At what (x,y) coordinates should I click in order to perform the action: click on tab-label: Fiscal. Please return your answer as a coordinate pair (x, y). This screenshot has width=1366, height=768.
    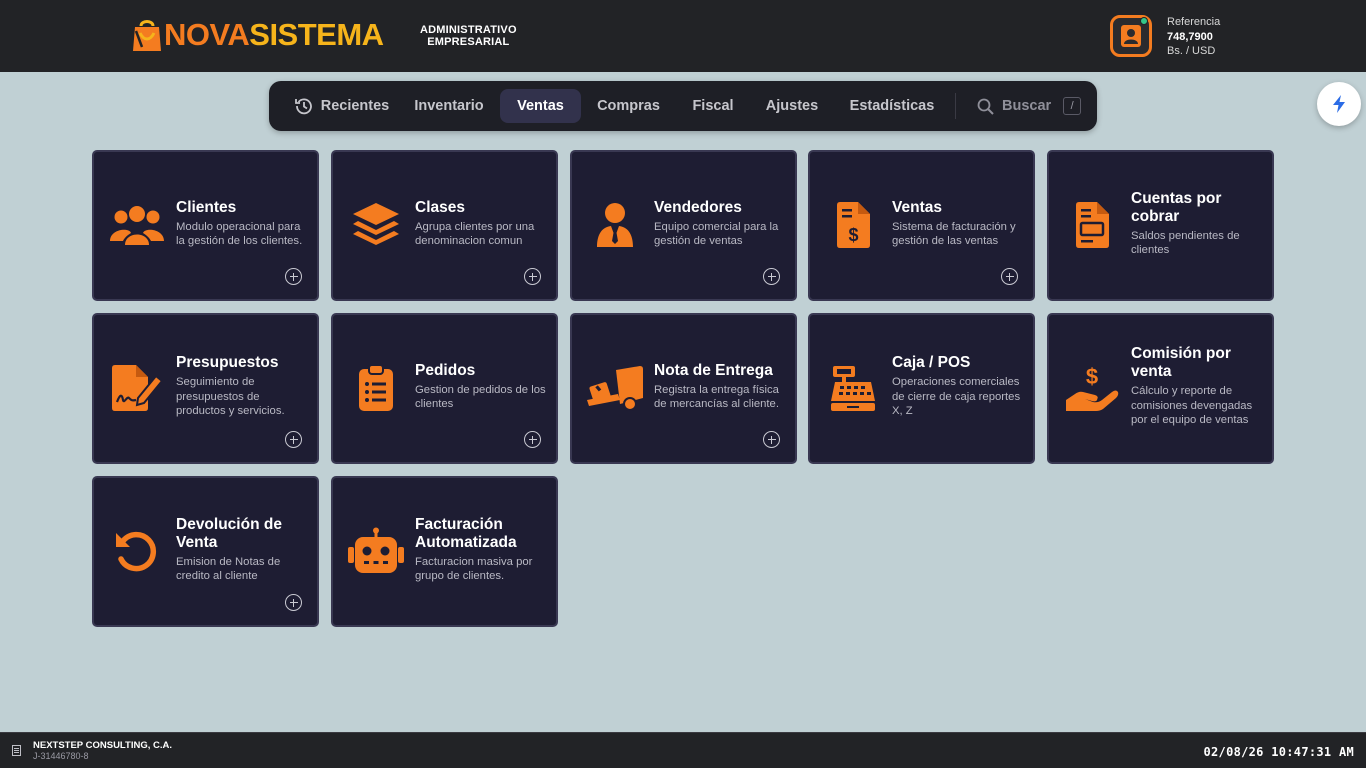
    Looking at the image, I should click on (713, 106).